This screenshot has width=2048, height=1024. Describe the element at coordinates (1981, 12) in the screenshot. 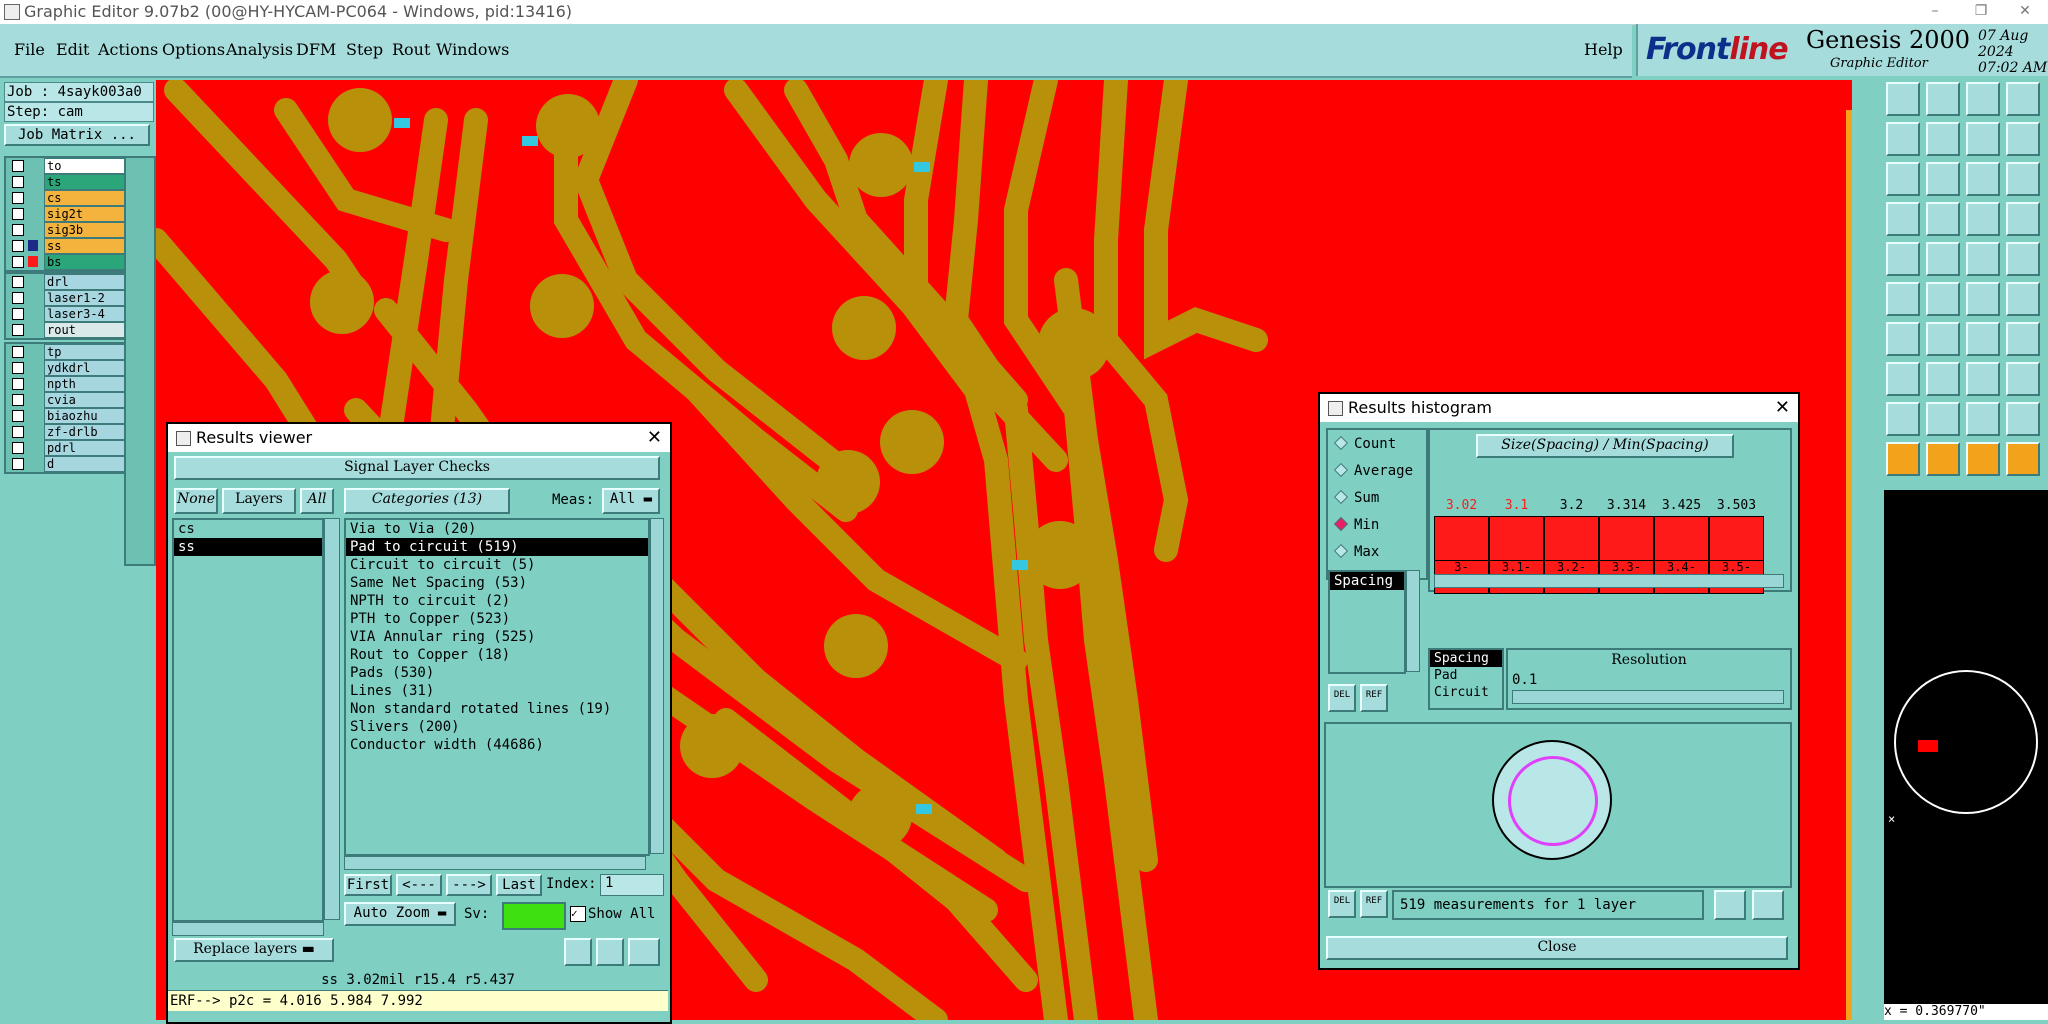

I see `restore-icon: ❐` at that location.